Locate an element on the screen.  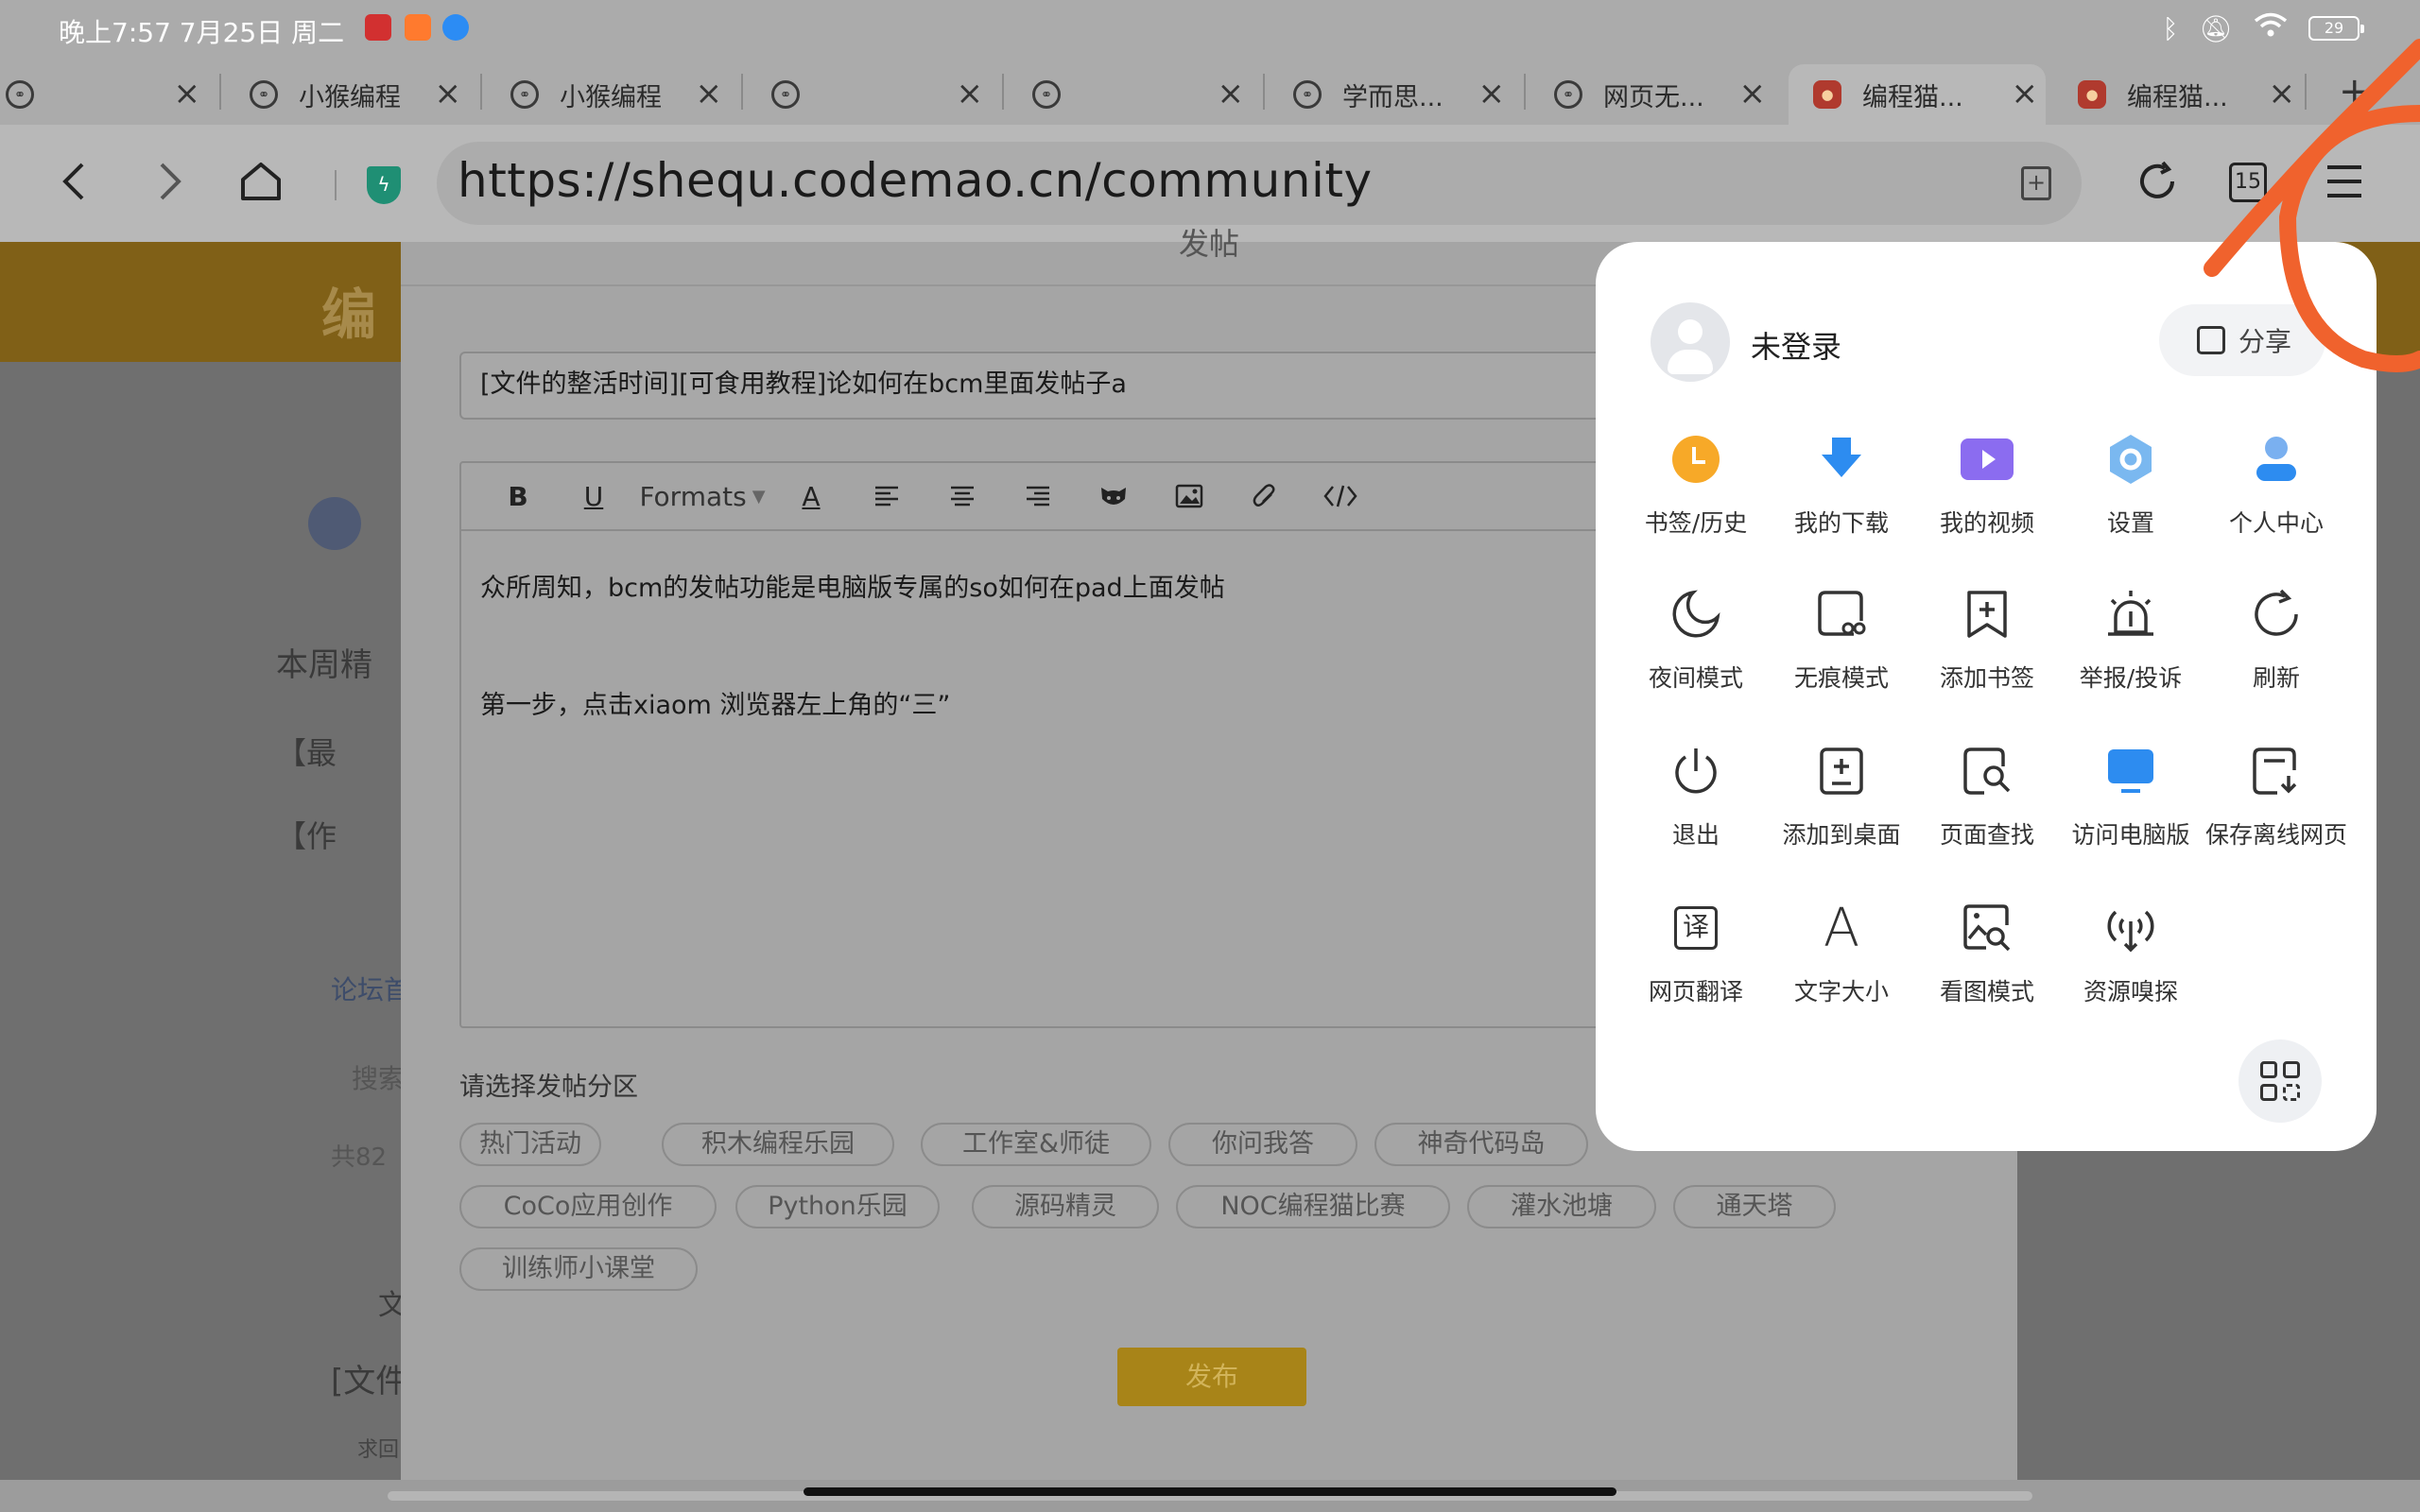
menu-icon is located at coordinates (2345, 181).